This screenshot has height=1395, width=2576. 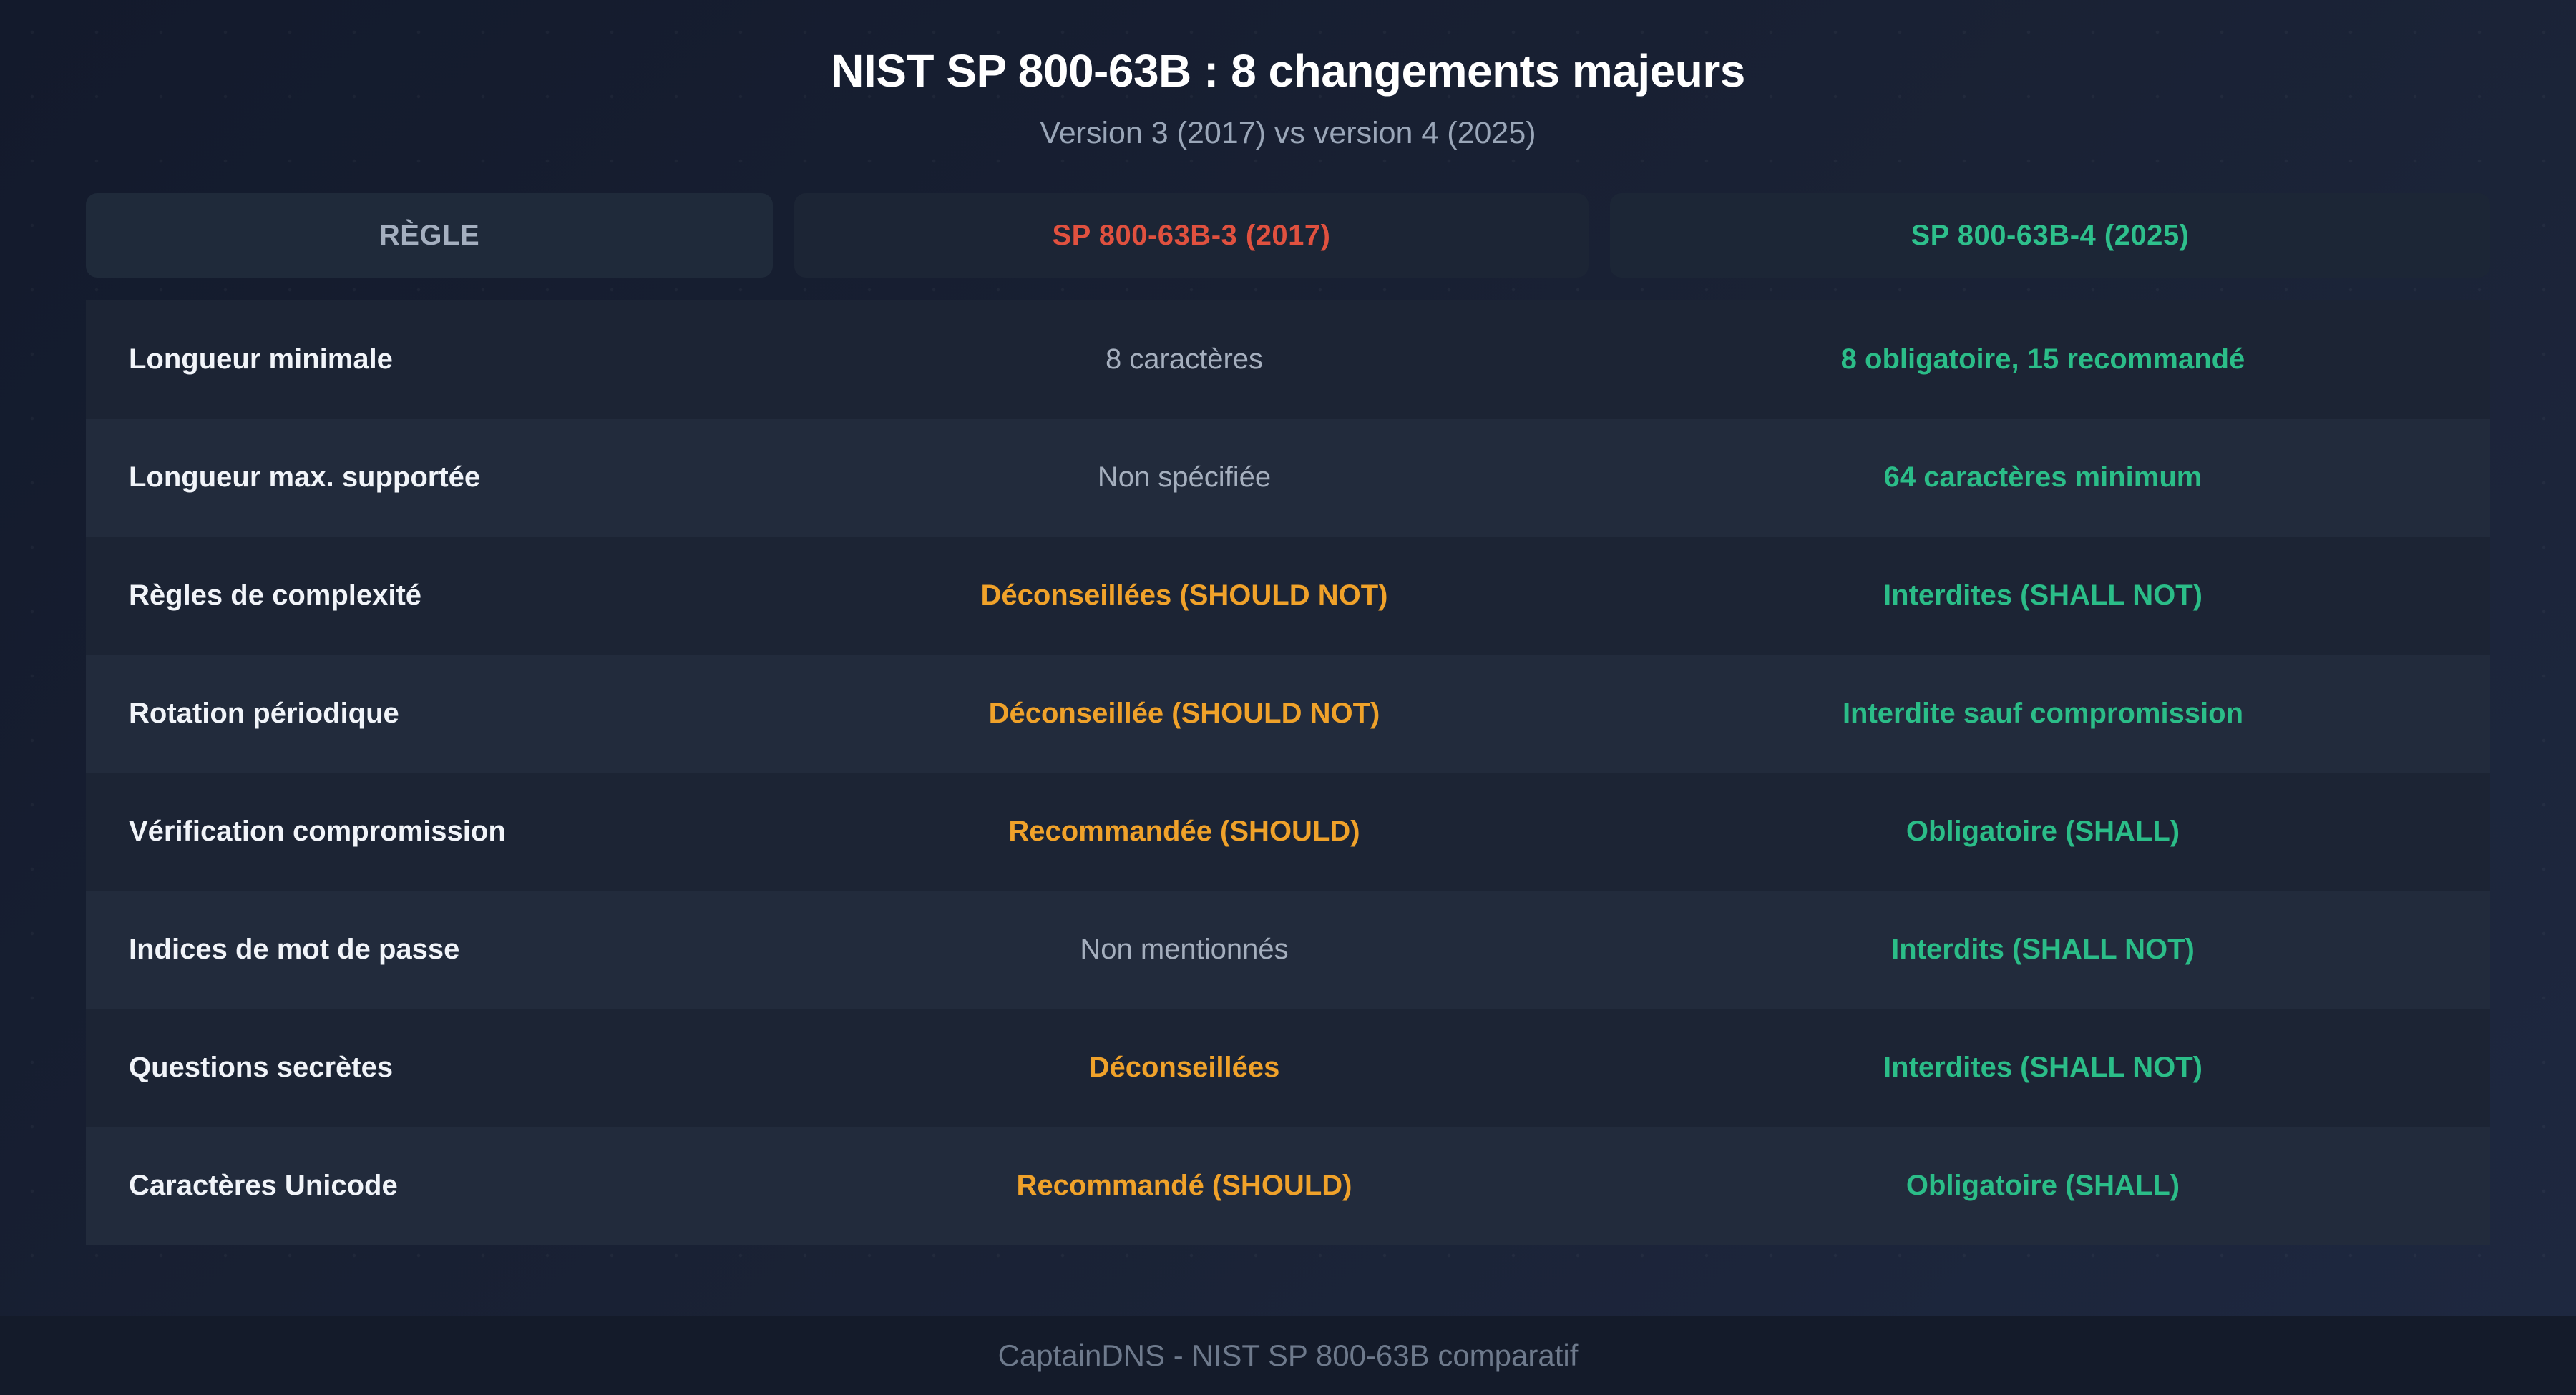 What do you see at coordinates (1184, 595) in the screenshot?
I see `v3-value-cell: Déconseillées (SHOULD NOT)` at bounding box center [1184, 595].